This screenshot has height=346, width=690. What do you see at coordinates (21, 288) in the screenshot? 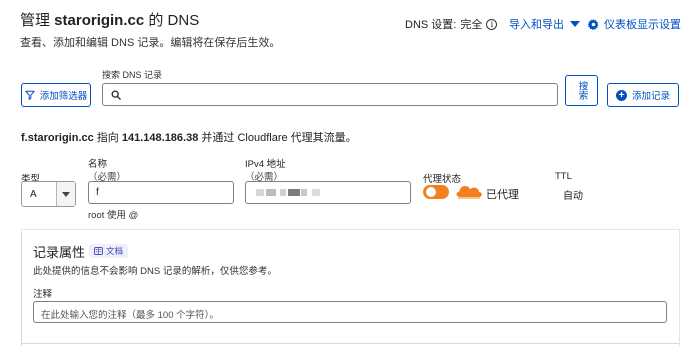
I see `section-border-left` at bounding box center [21, 288].